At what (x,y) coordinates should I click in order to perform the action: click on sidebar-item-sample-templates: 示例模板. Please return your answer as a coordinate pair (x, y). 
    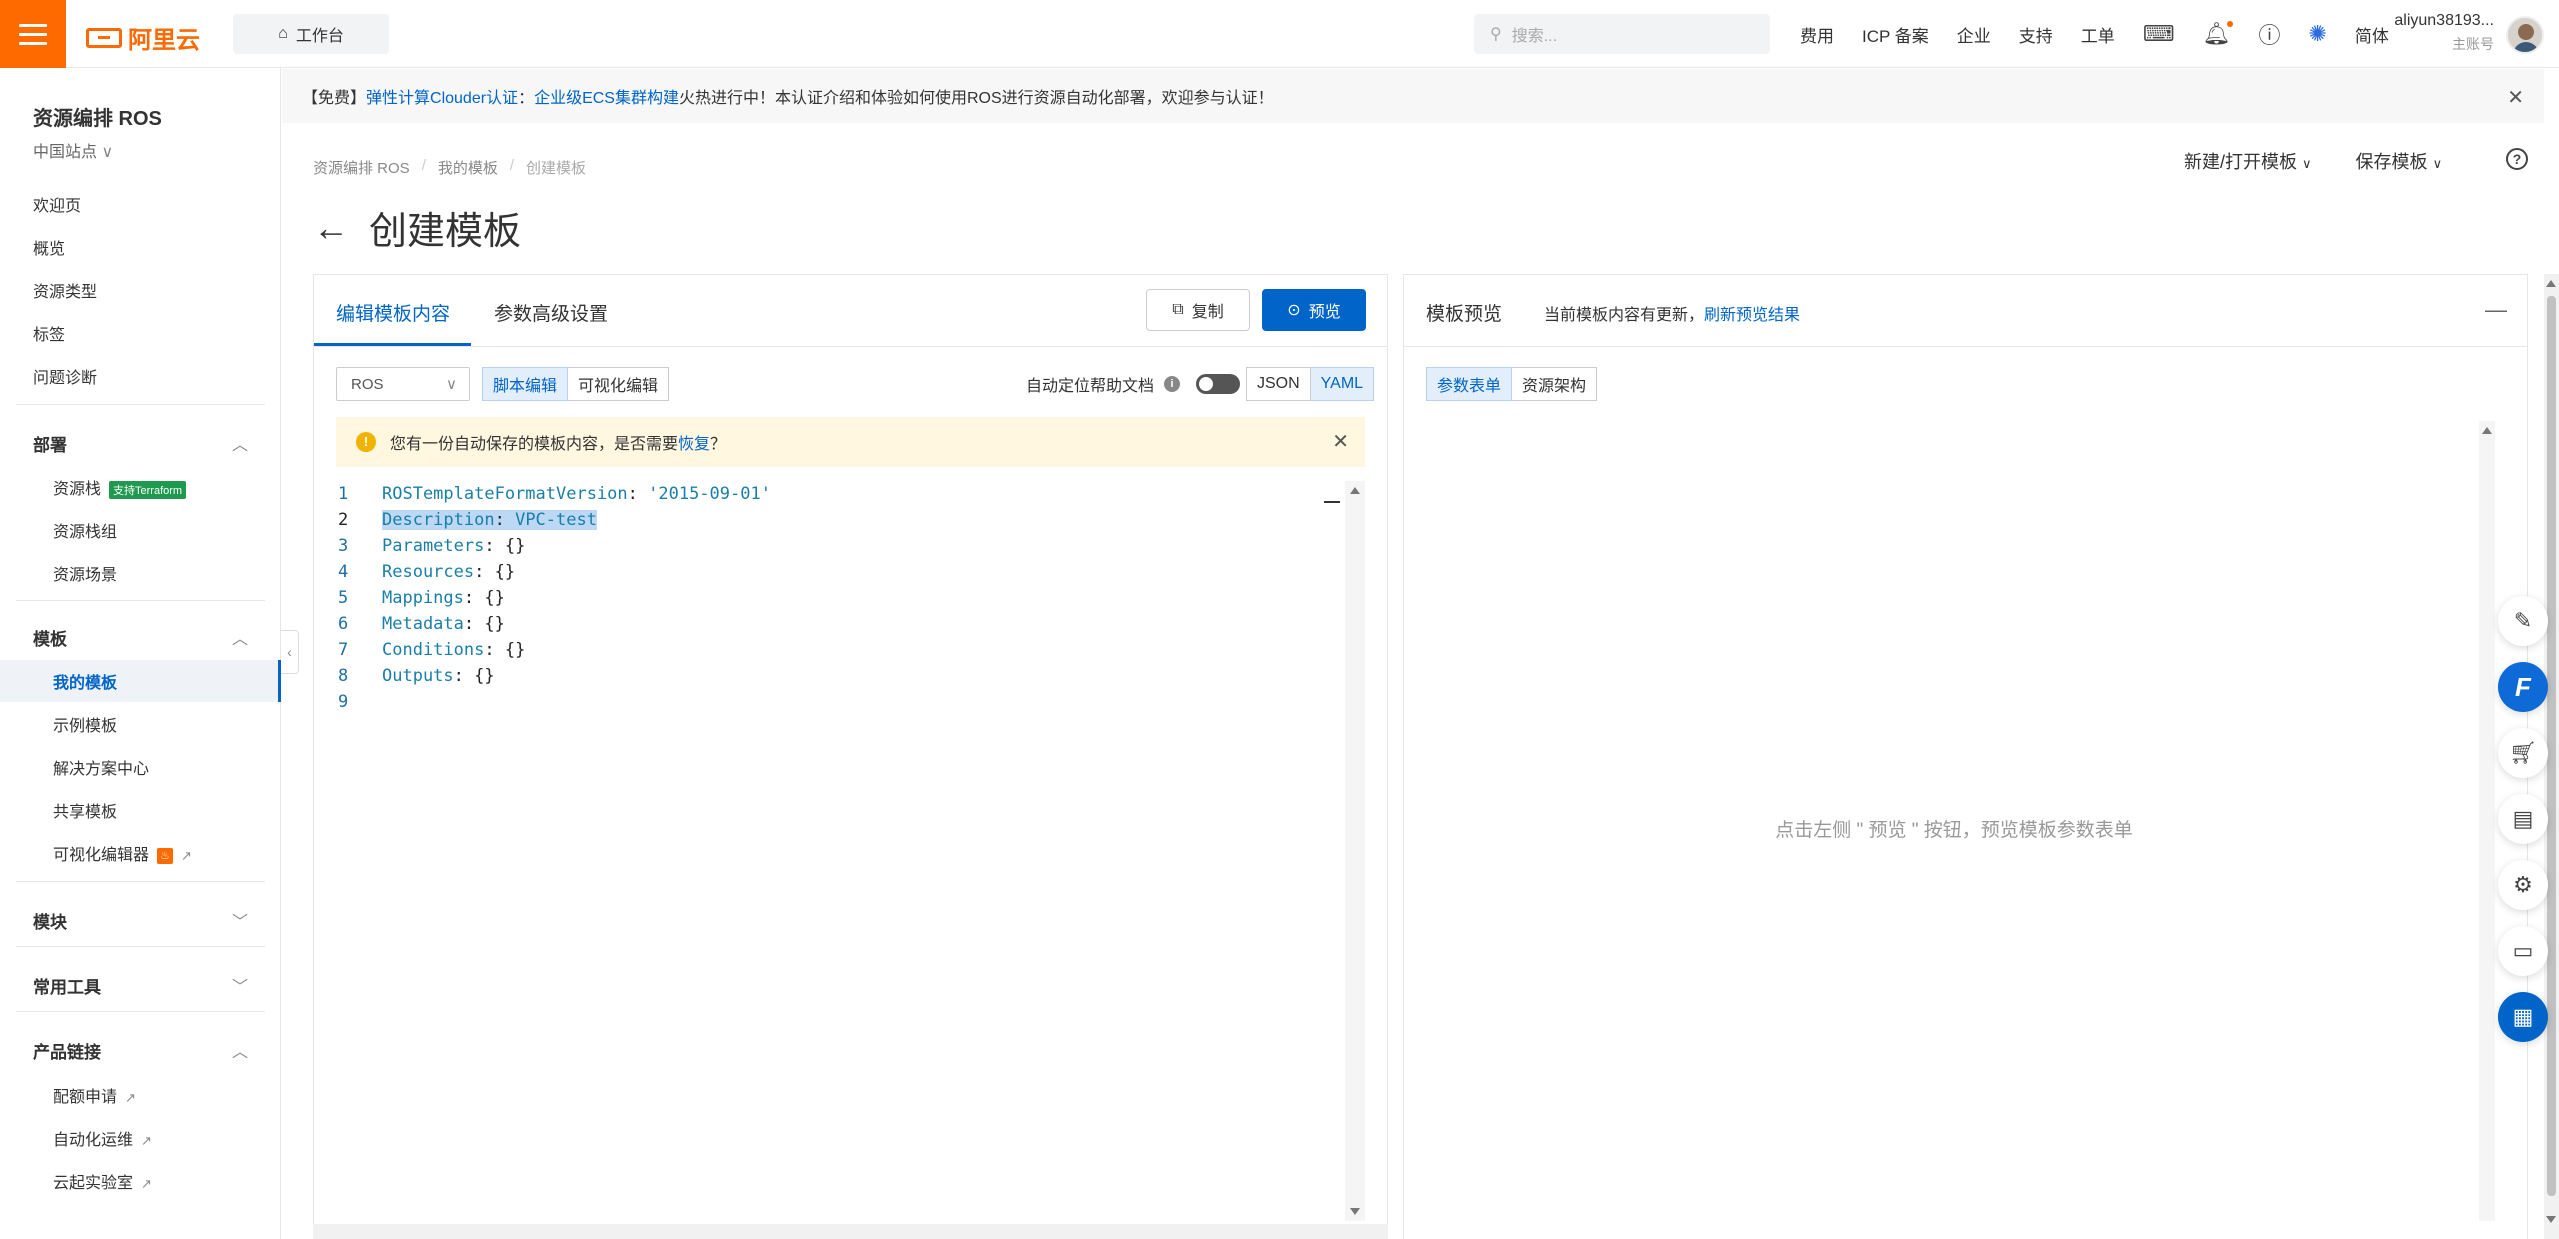
    Looking at the image, I should click on (85, 724).